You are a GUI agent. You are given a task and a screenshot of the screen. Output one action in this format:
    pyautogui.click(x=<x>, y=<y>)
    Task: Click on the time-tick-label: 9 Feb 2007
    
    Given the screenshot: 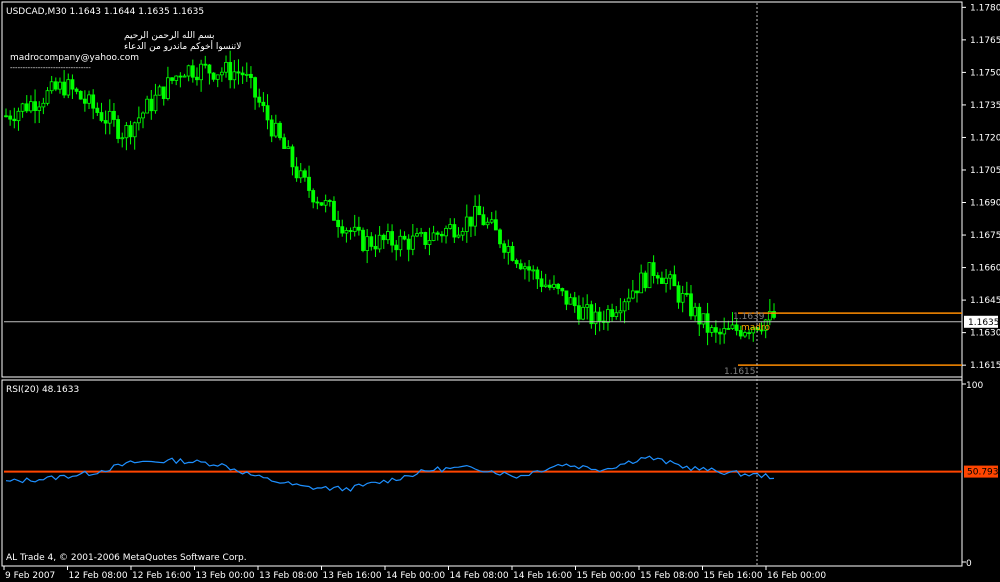 What is the action you would take?
    pyautogui.click(x=30, y=576)
    